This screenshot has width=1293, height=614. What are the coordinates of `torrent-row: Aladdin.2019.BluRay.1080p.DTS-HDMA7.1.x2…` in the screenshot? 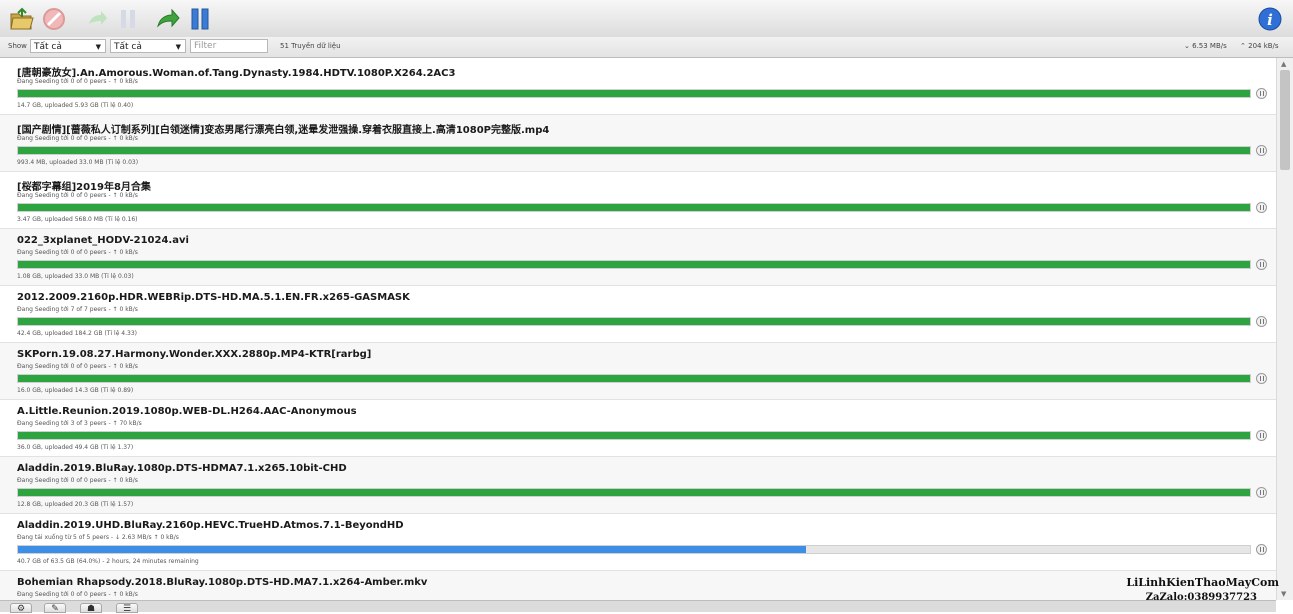 It's located at (638, 485).